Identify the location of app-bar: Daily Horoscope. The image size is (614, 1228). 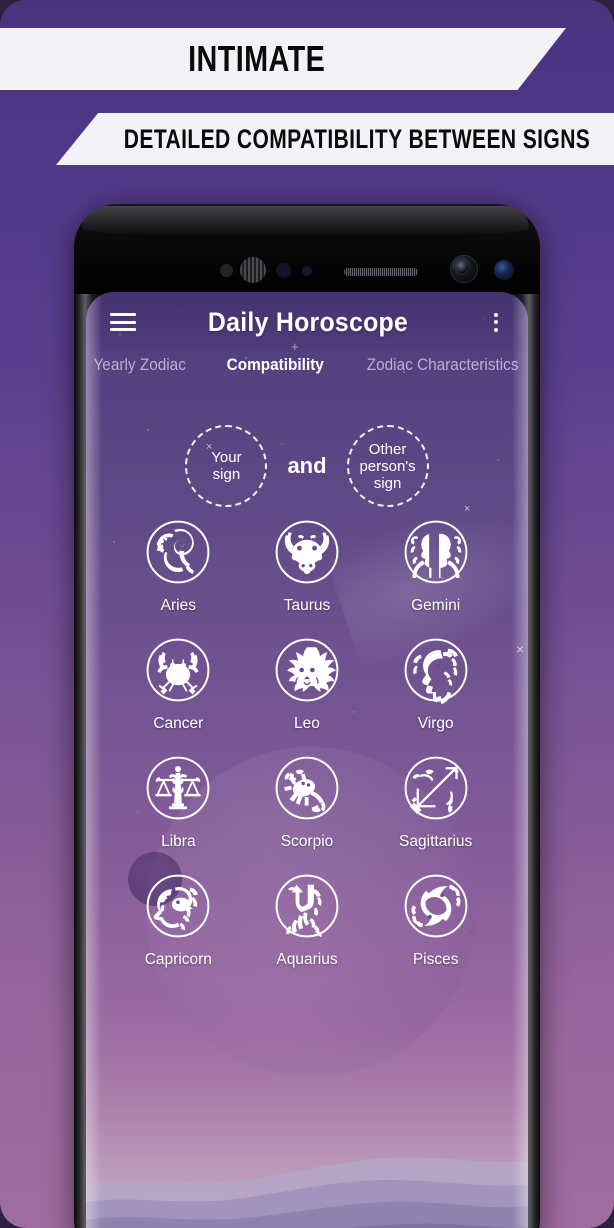
(307, 322).